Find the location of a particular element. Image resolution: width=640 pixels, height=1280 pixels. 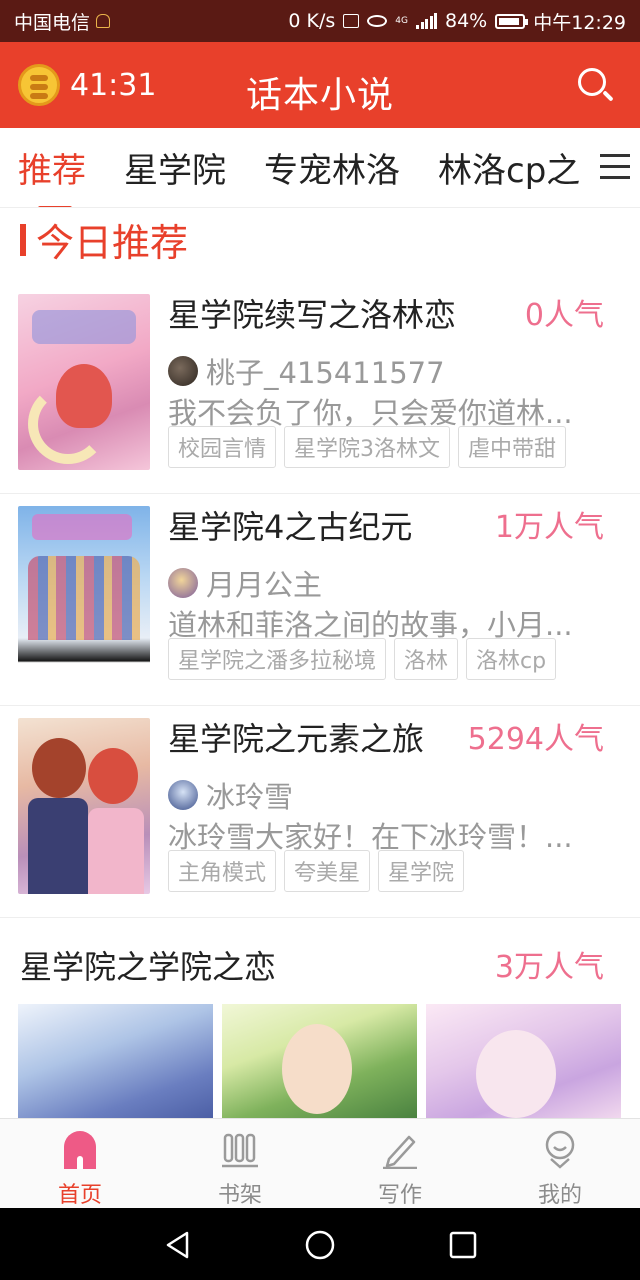

nav-label: 首页 is located at coordinates (79, 1195).